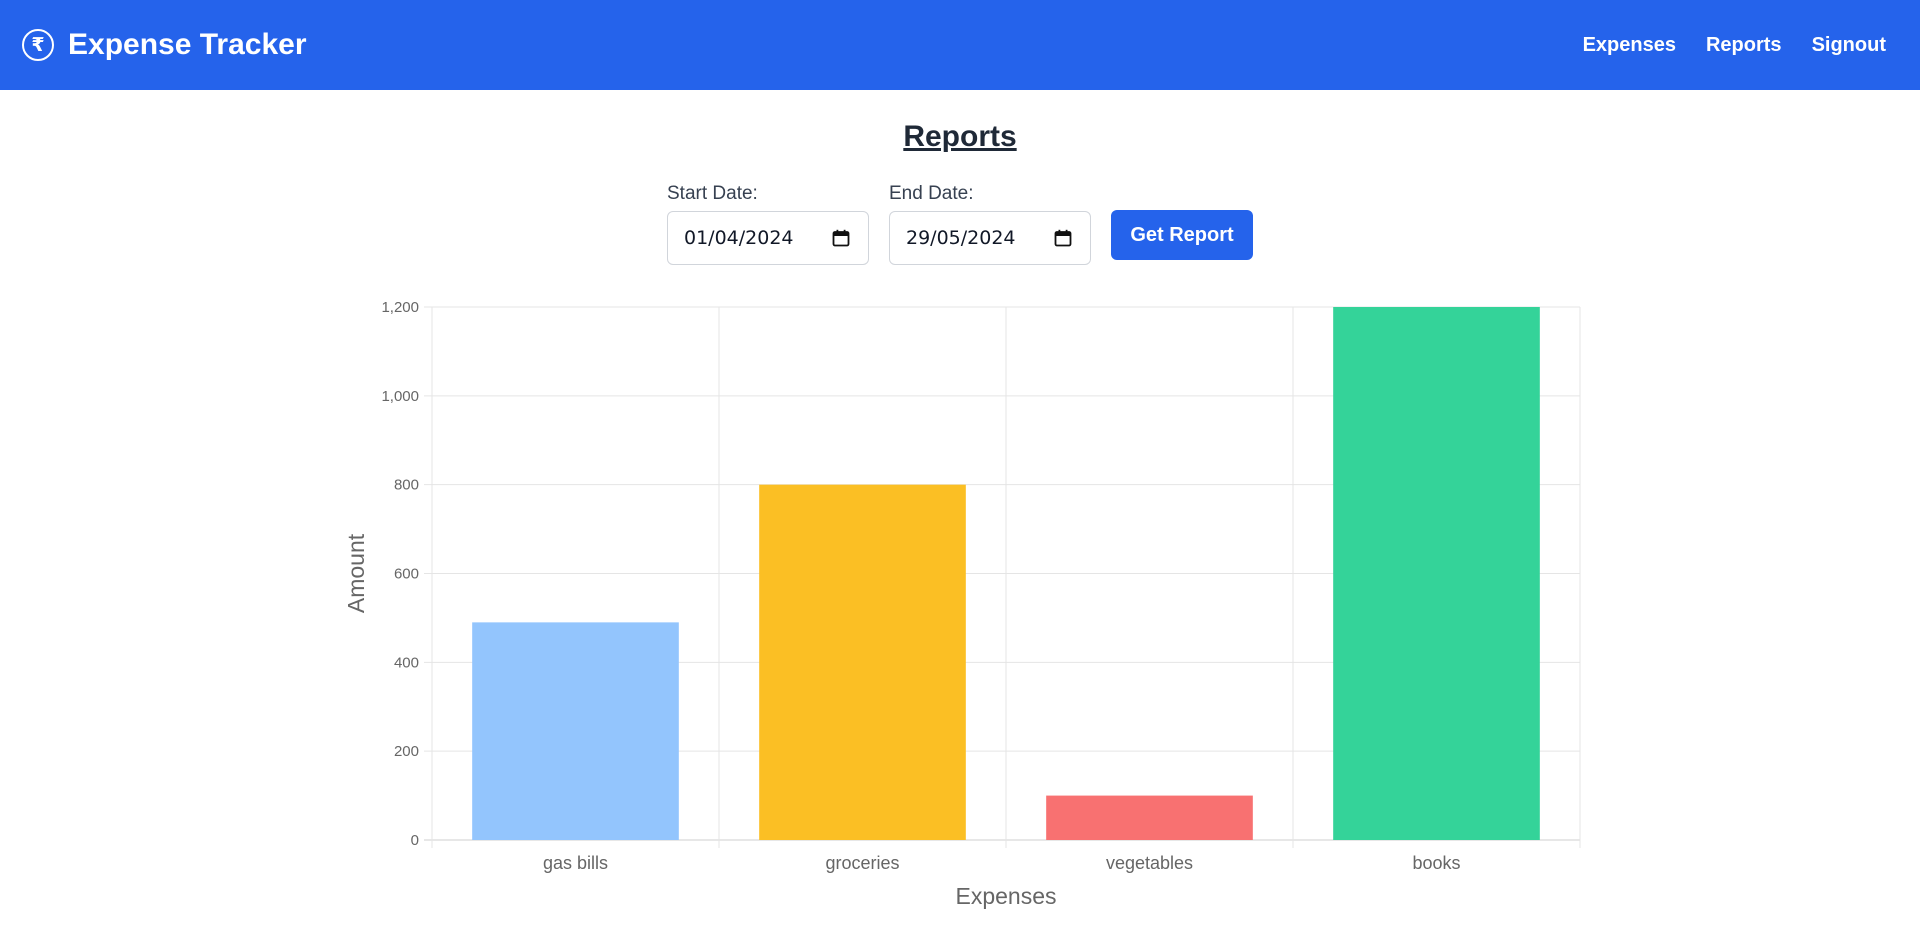 This screenshot has height=950, width=1920. I want to click on y-tick-label: 0, so click(415, 840).